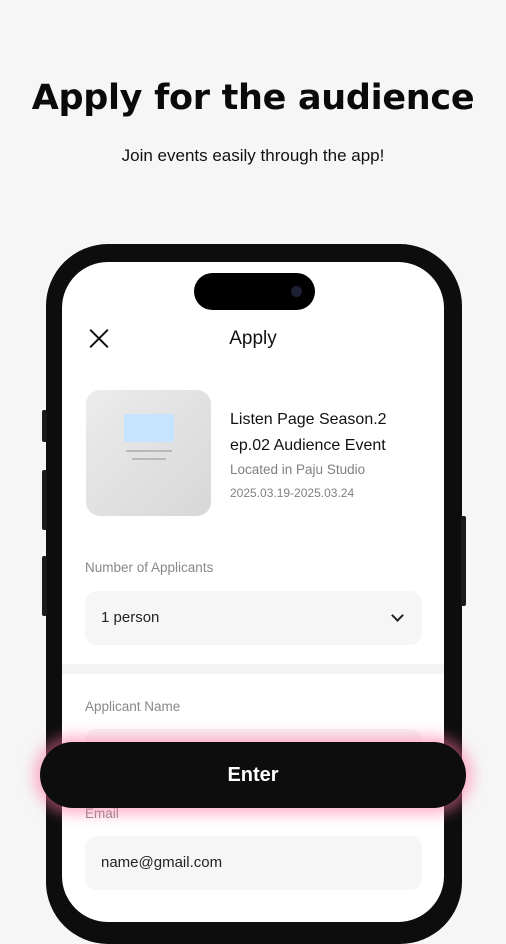 The image size is (506, 944). I want to click on section-divider, so click(253, 669).